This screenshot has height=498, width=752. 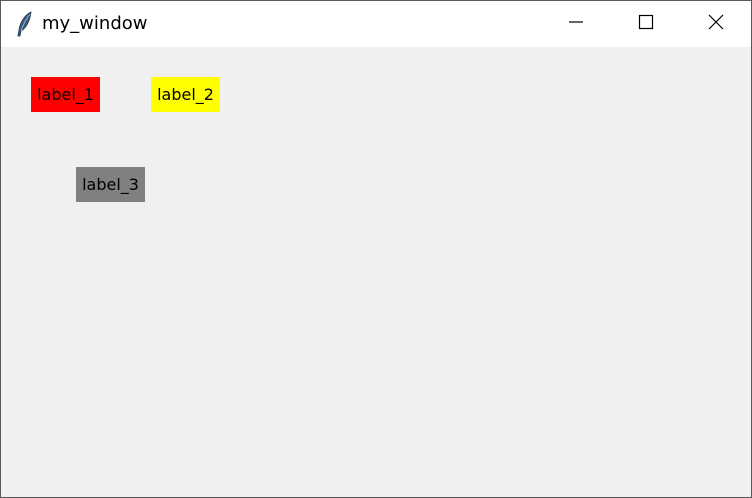 What do you see at coordinates (376, 24) in the screenshot?
I see `title-bar: my_window` at bounding box center [376, 24].